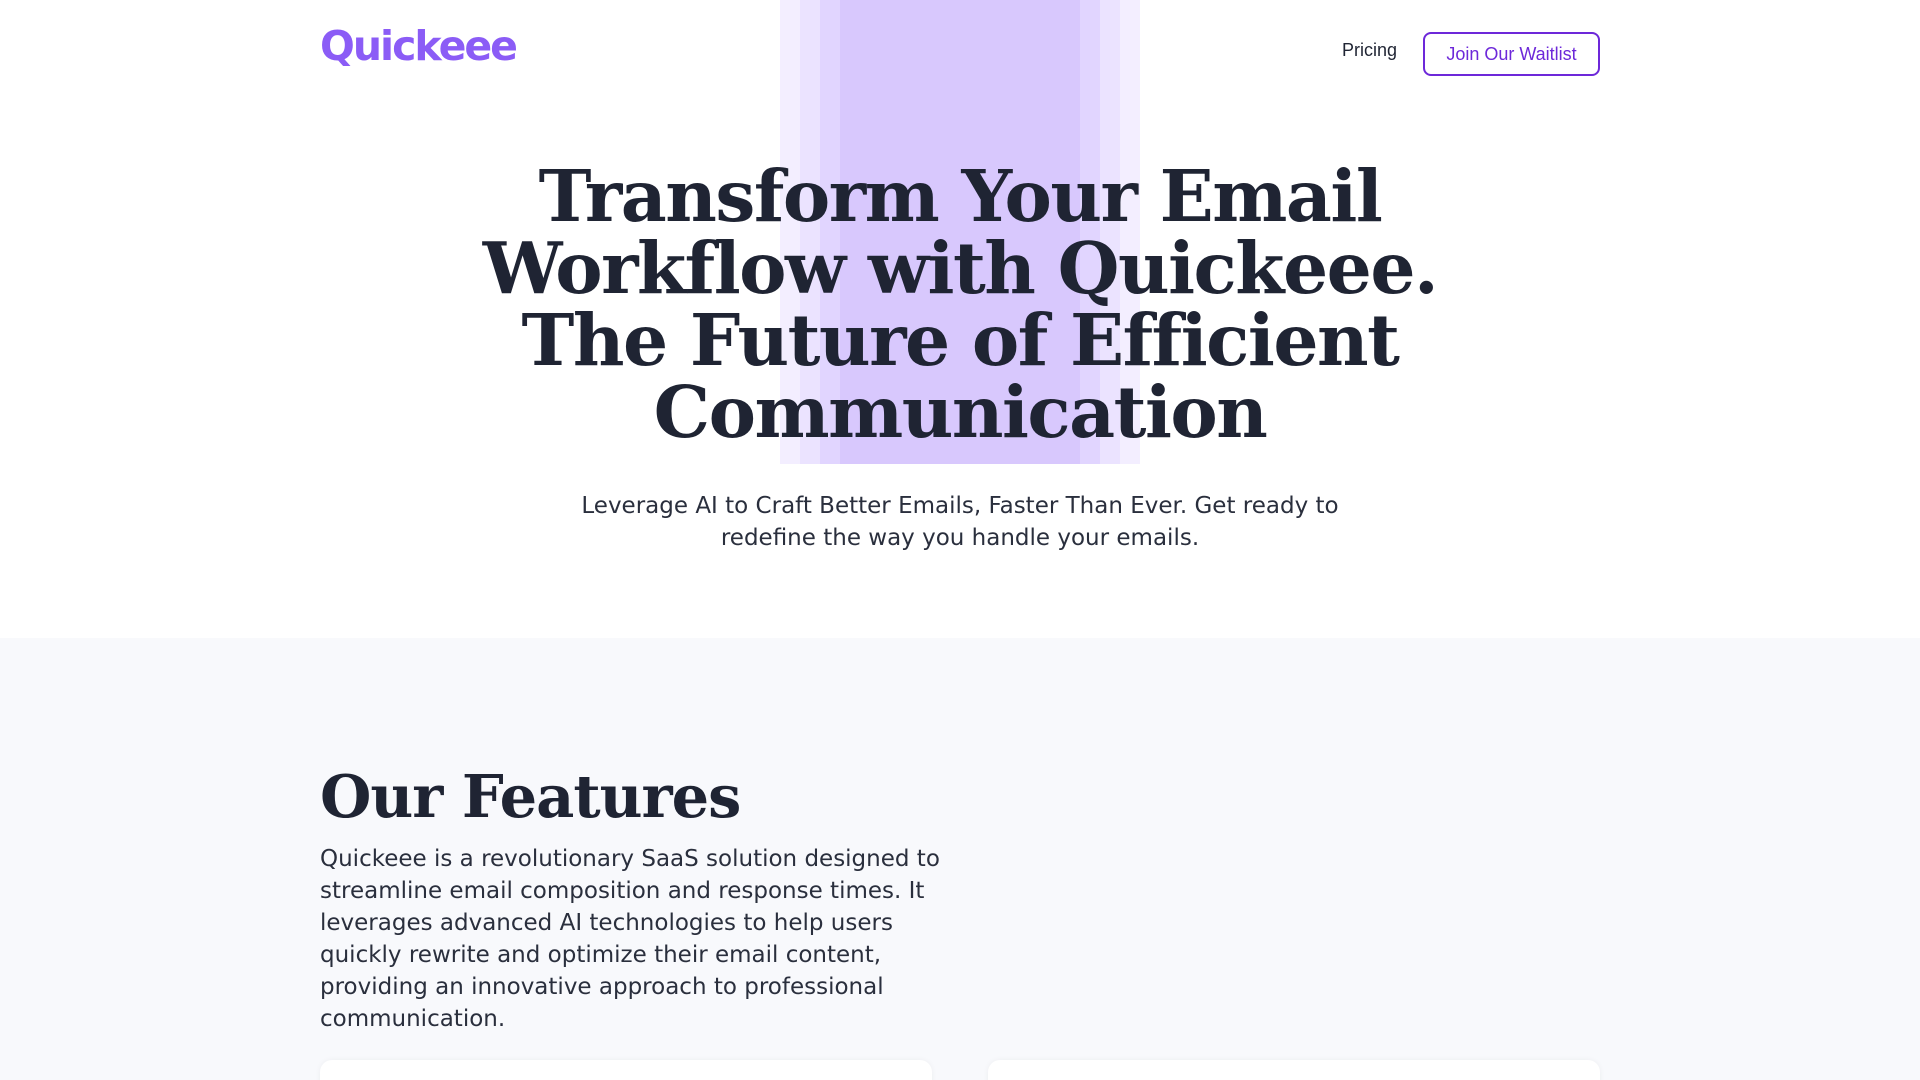 Image resolution: width=1920 pixels, height=1080 pixels. Describe the element at coordinates (1369, 50) in the screenshot. I see `nav-pricing-link: Pricing` at that location.